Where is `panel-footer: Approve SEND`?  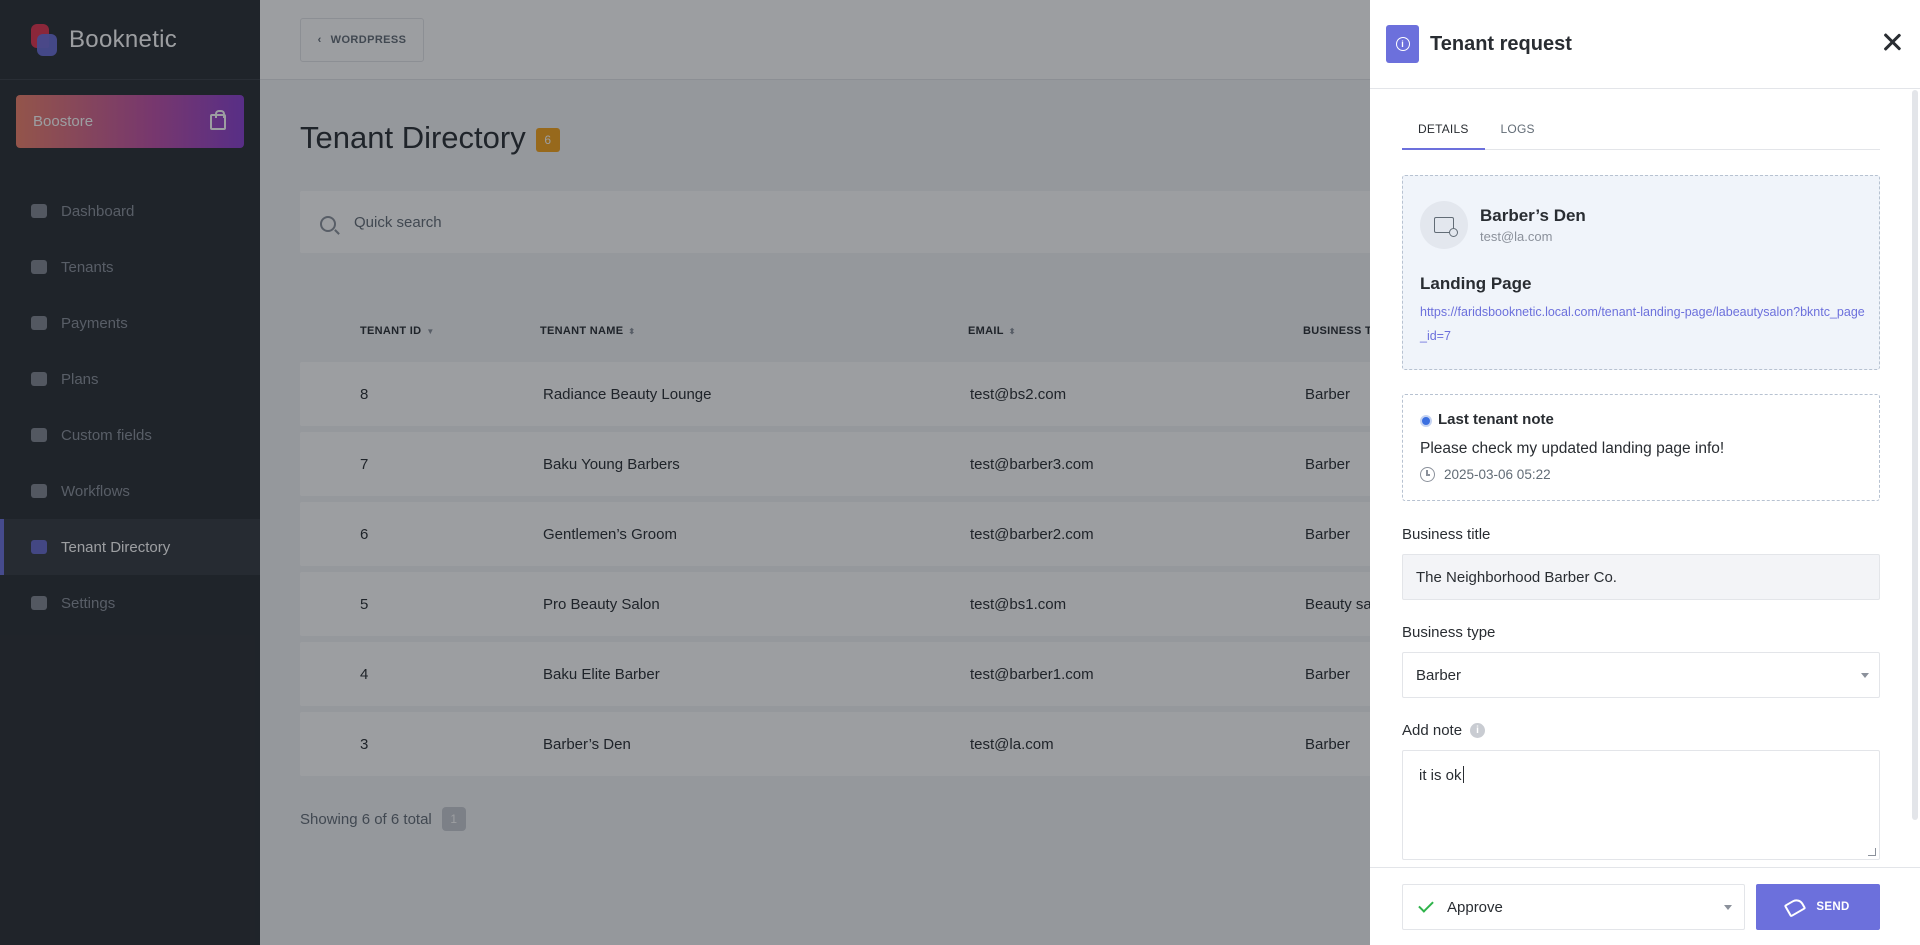
panel-footer: Approve SEND is located at coordinates (1645, 906).